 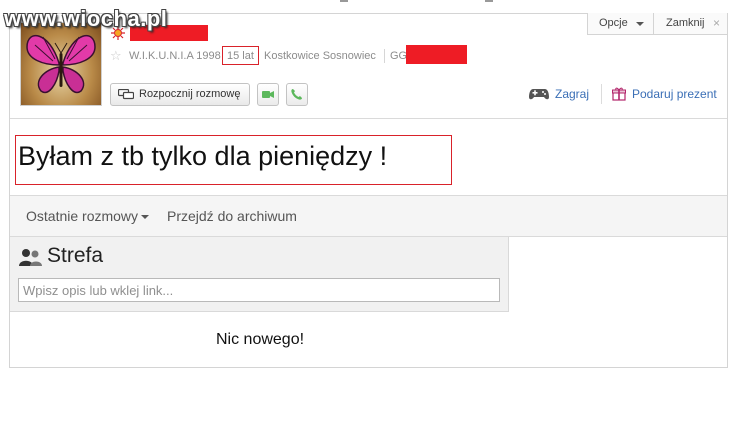 What do you see at coordinates (240, 55) in the screenshot?
I see `user-age: 15 lat` at bounding box center [240, 55].